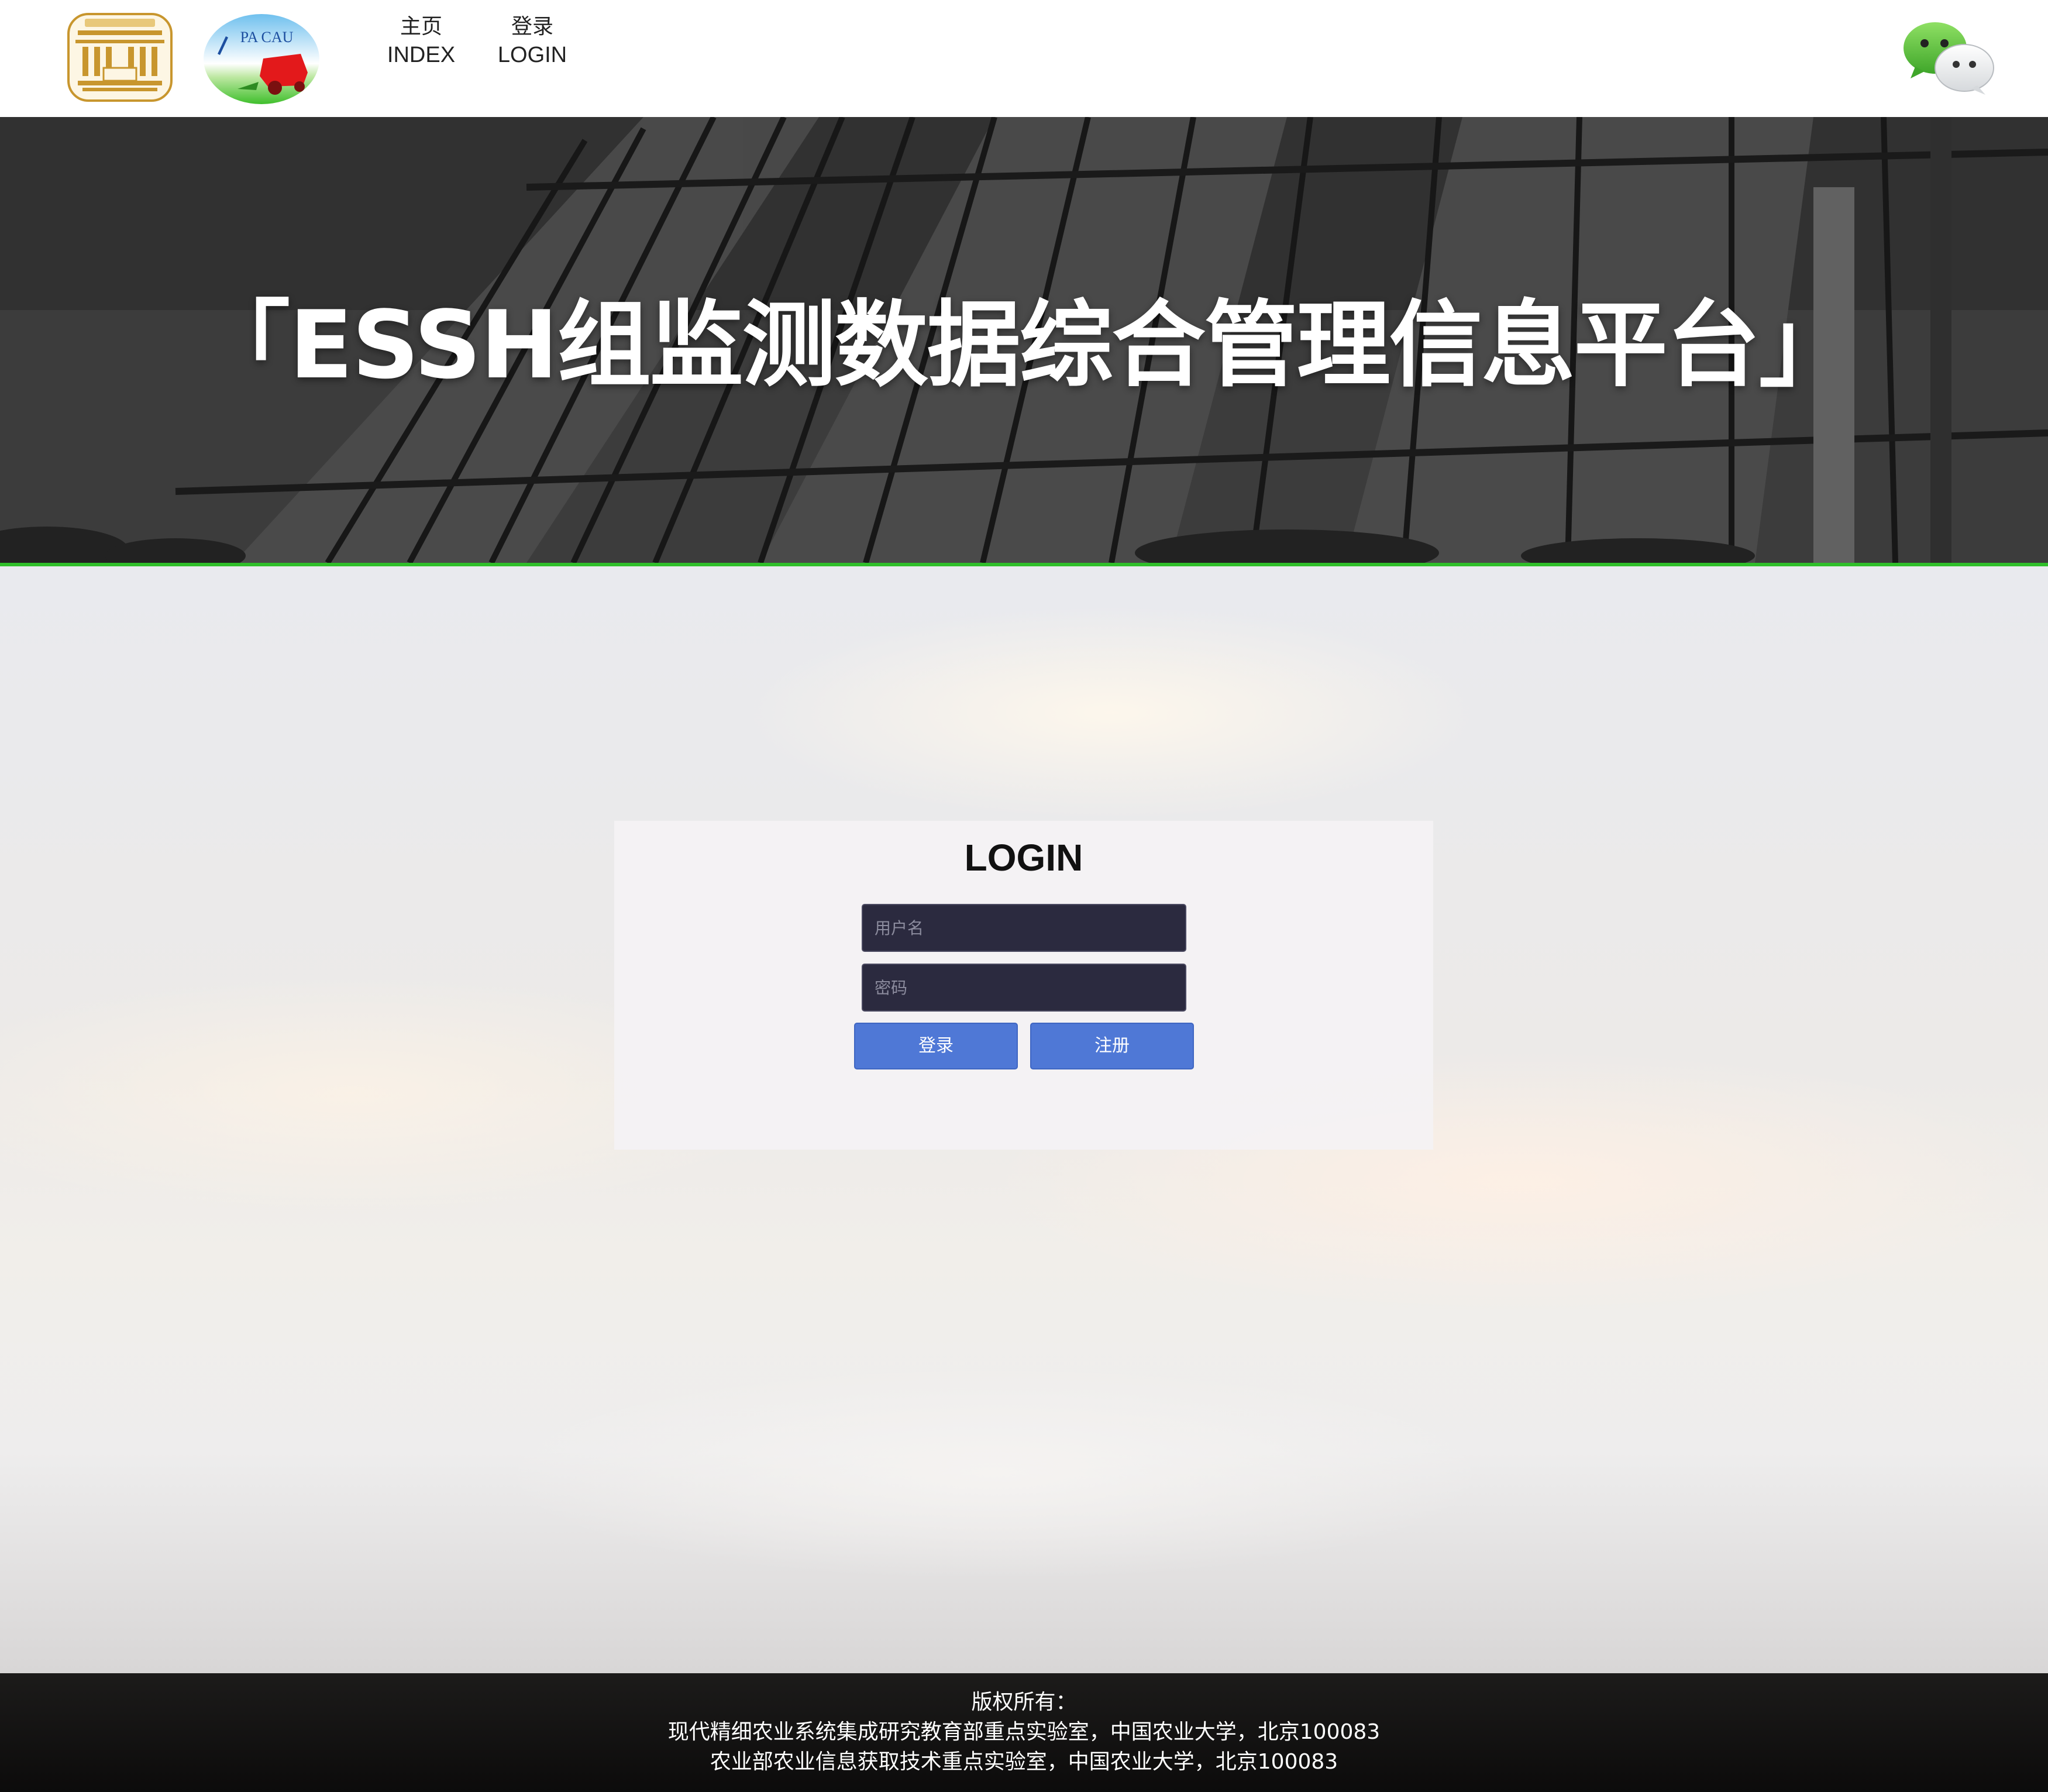 The width and height of the screenshot is (2048, 1792). What do you see at coordinates (1949, 58) in the screenshot?
I see `wechat-icon` at bounding box center [1949, 58].